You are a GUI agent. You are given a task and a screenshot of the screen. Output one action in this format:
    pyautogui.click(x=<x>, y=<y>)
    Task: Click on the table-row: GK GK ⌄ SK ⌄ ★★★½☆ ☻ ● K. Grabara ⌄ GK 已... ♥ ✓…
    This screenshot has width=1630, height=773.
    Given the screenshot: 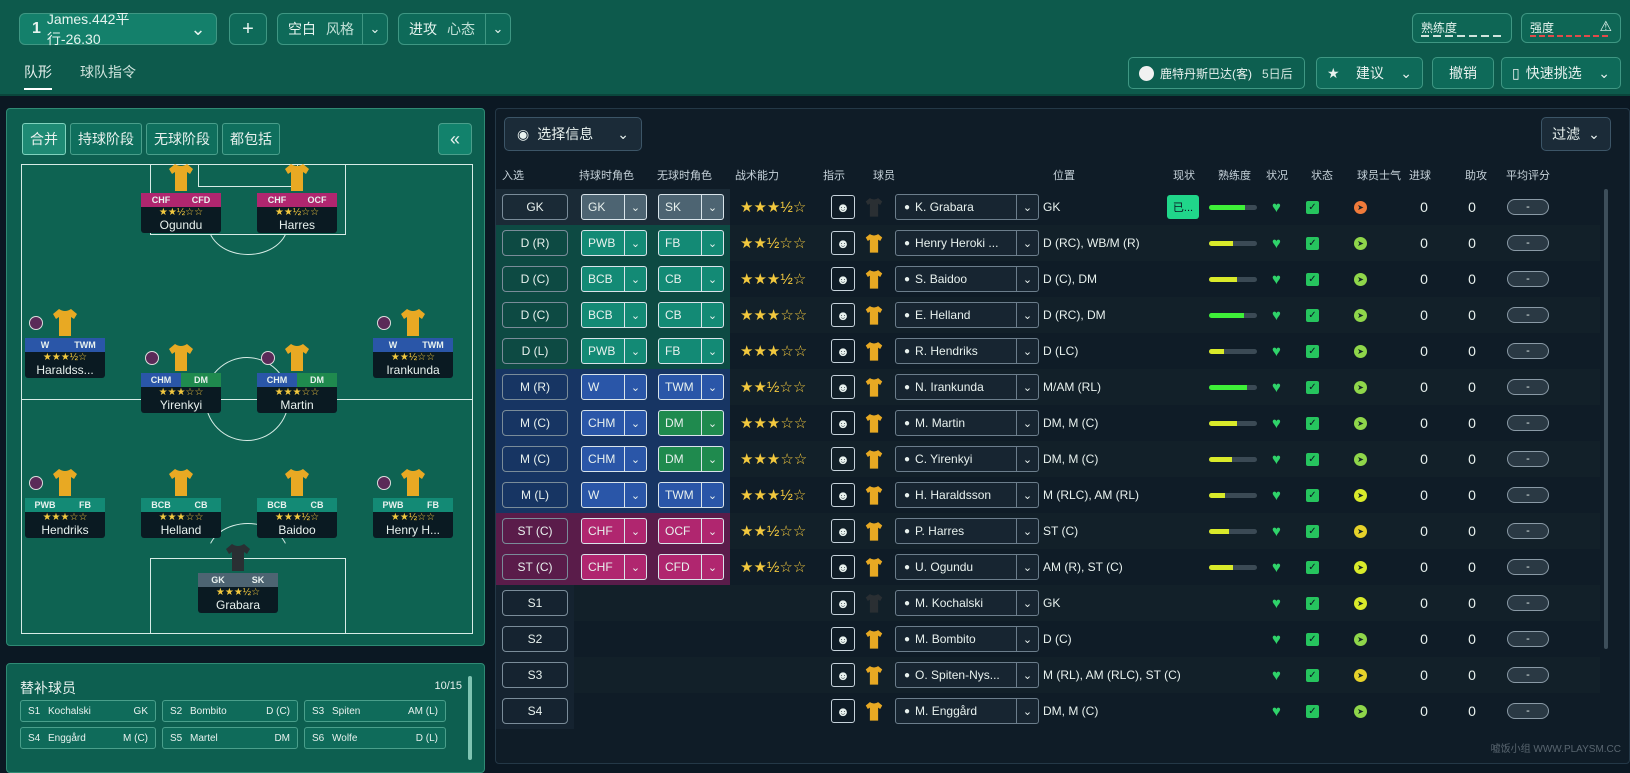 What is the action you would take?
    pyautogui.click(x=1048, y=207)
    